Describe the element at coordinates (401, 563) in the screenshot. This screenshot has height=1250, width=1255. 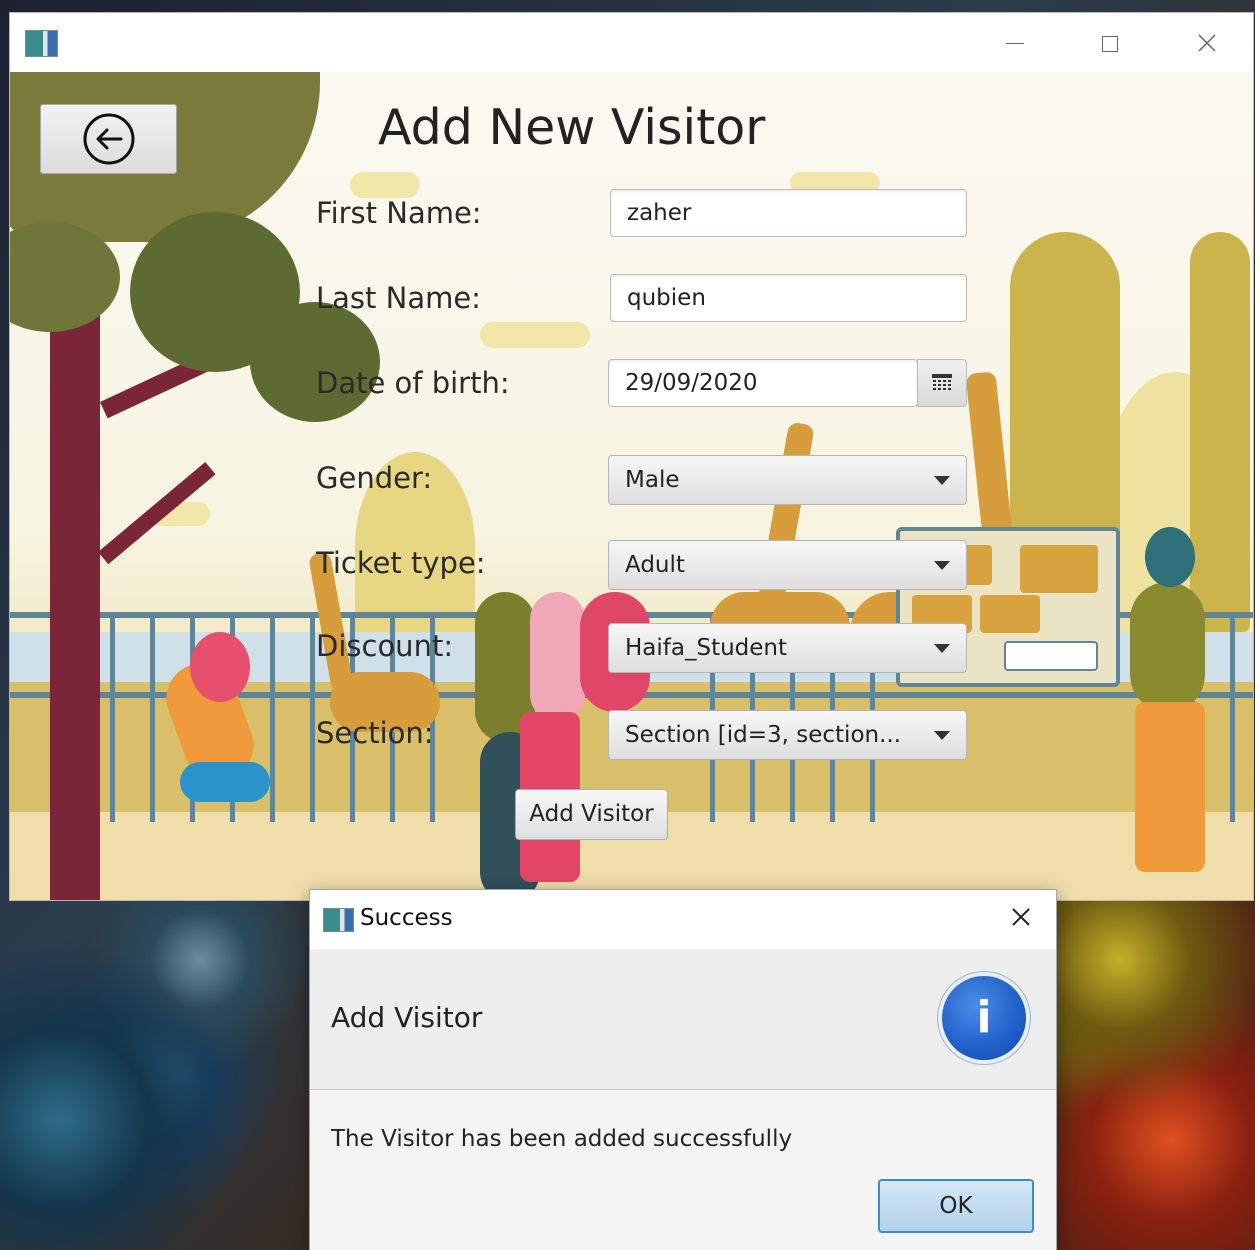
I see `ticket-type-label: Ticket type:` at that location.